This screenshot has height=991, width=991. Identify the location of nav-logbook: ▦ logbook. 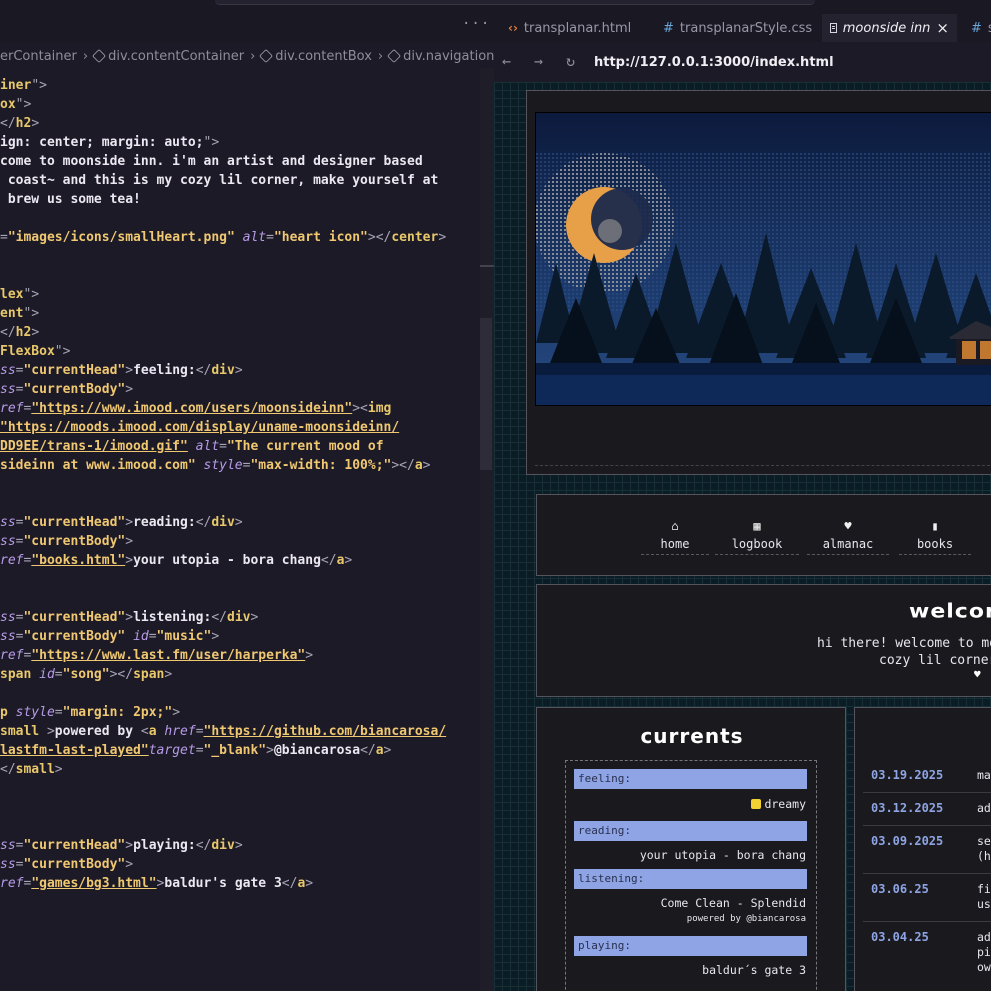
(757, 537).